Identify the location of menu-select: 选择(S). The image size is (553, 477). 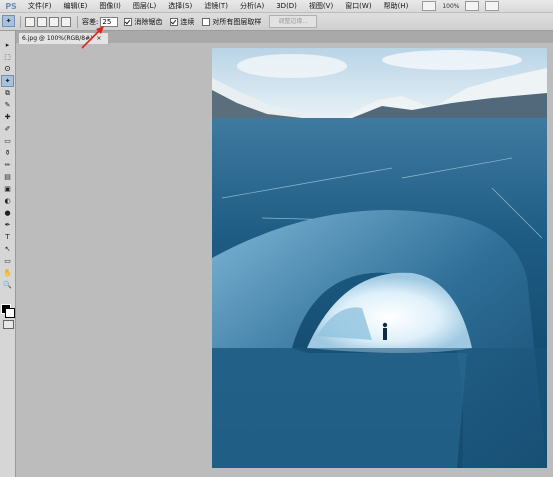
(180, 6).